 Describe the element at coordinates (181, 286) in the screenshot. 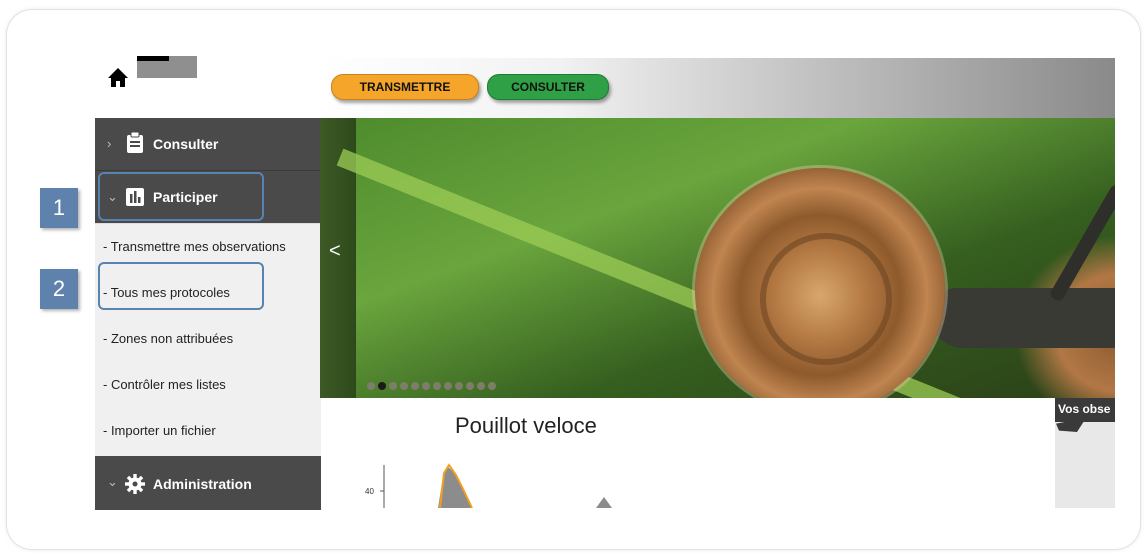

I see `highlight-protocoles` at that location.